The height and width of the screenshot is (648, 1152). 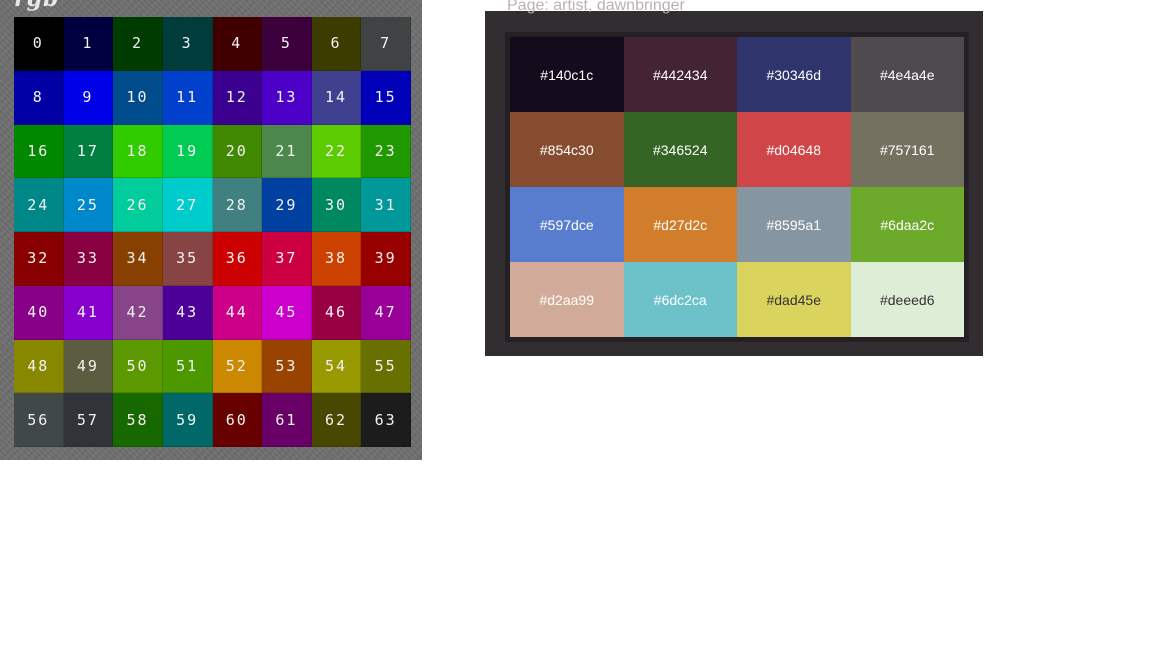 What do you see at coordinates (88, 151) in the screenshot?
I see `color-swatch: 17` at bounding box center [88, 151].